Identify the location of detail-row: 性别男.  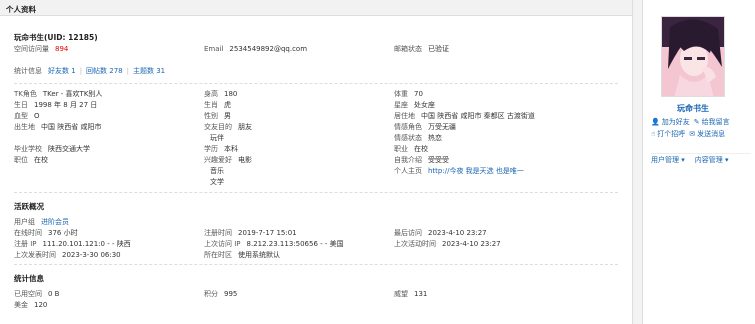
(299, 116).